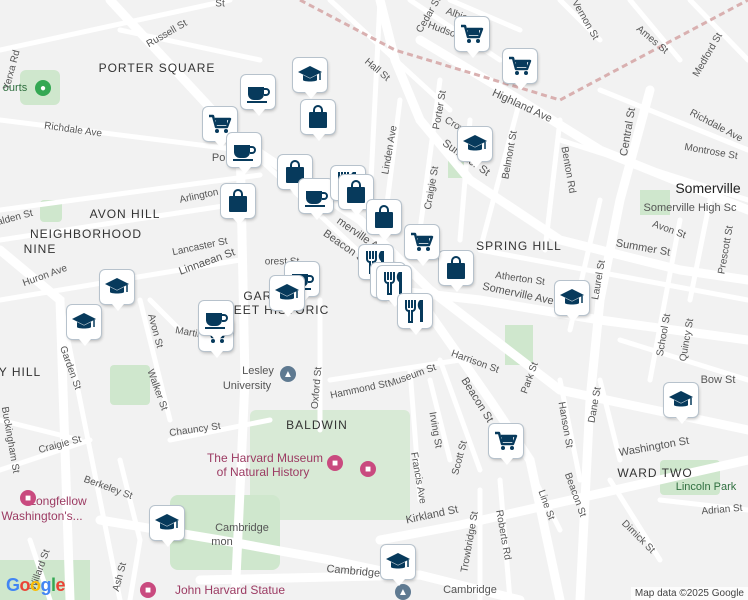 This screenshot has height=600, width=748. I want to click on park-label: Lincoln Park, so click(706, 487).